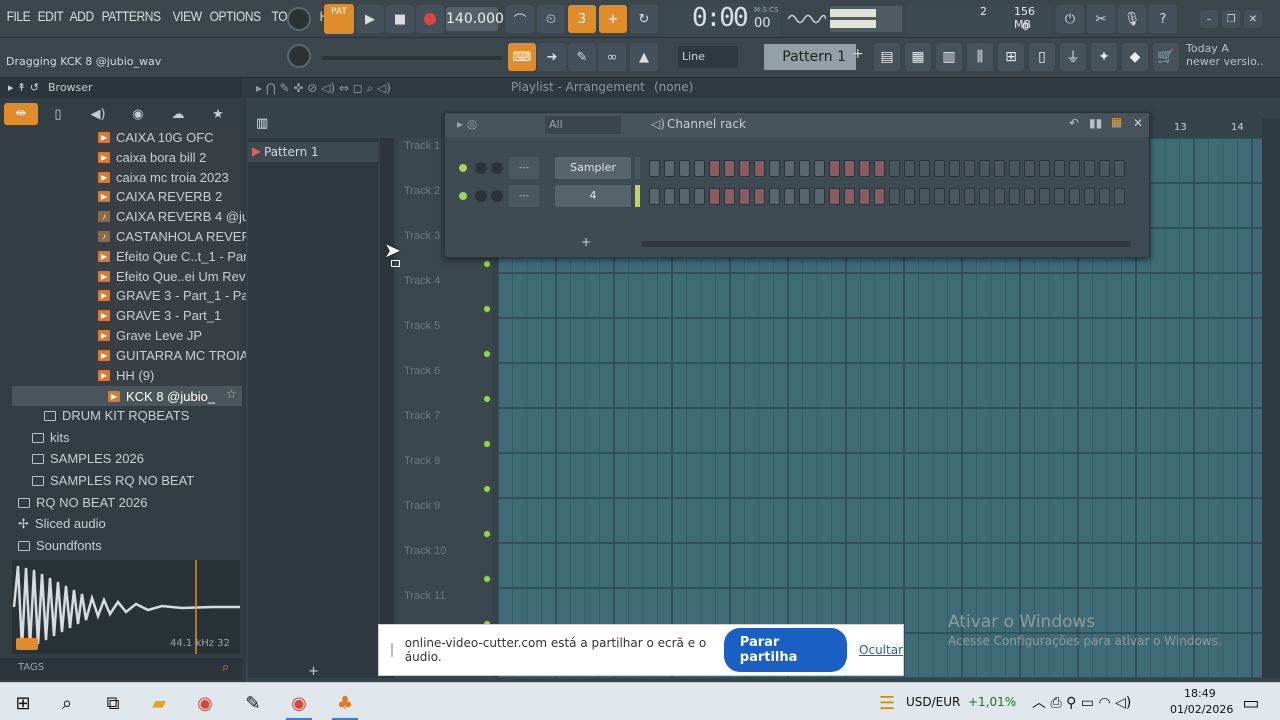 Image resolution: width=1280 pixels, height=720 pixels. I want to click on folder-samples-2026: SAMPLES 2026, so click(88, 458).